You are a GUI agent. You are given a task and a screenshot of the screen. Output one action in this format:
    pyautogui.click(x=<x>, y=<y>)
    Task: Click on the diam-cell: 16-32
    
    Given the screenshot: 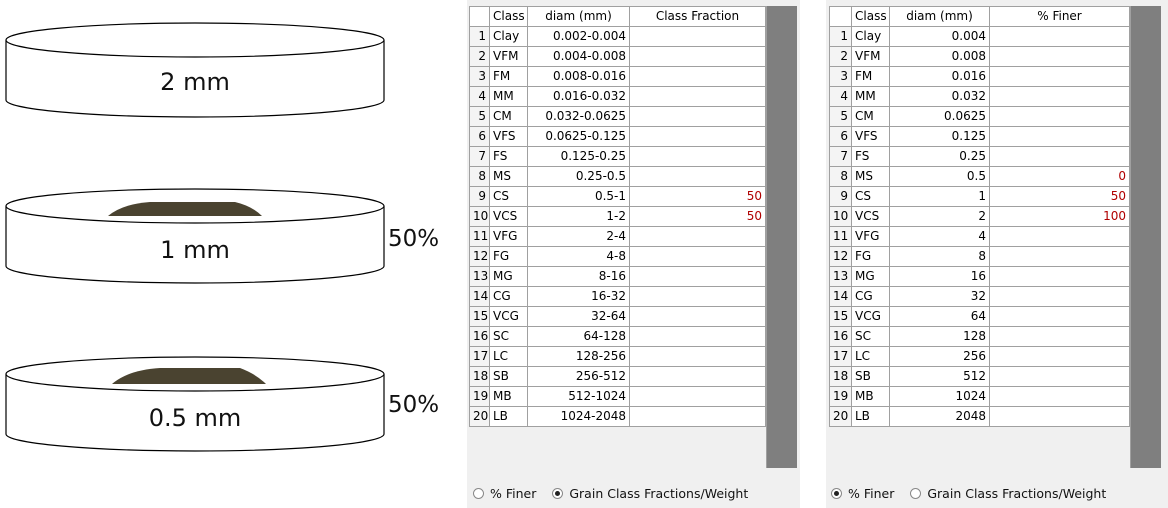 What is the action you would take?
    pyautogui.click(x=578, y=296)
    